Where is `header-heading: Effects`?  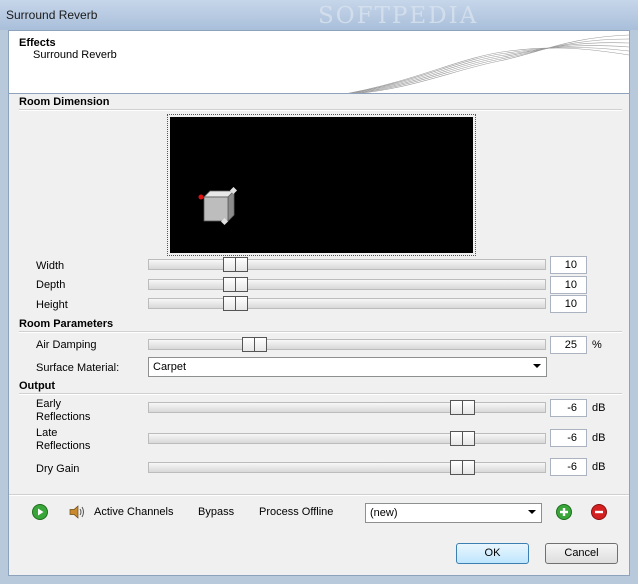
header-heading: Effects is located at coordinates (37, 43).